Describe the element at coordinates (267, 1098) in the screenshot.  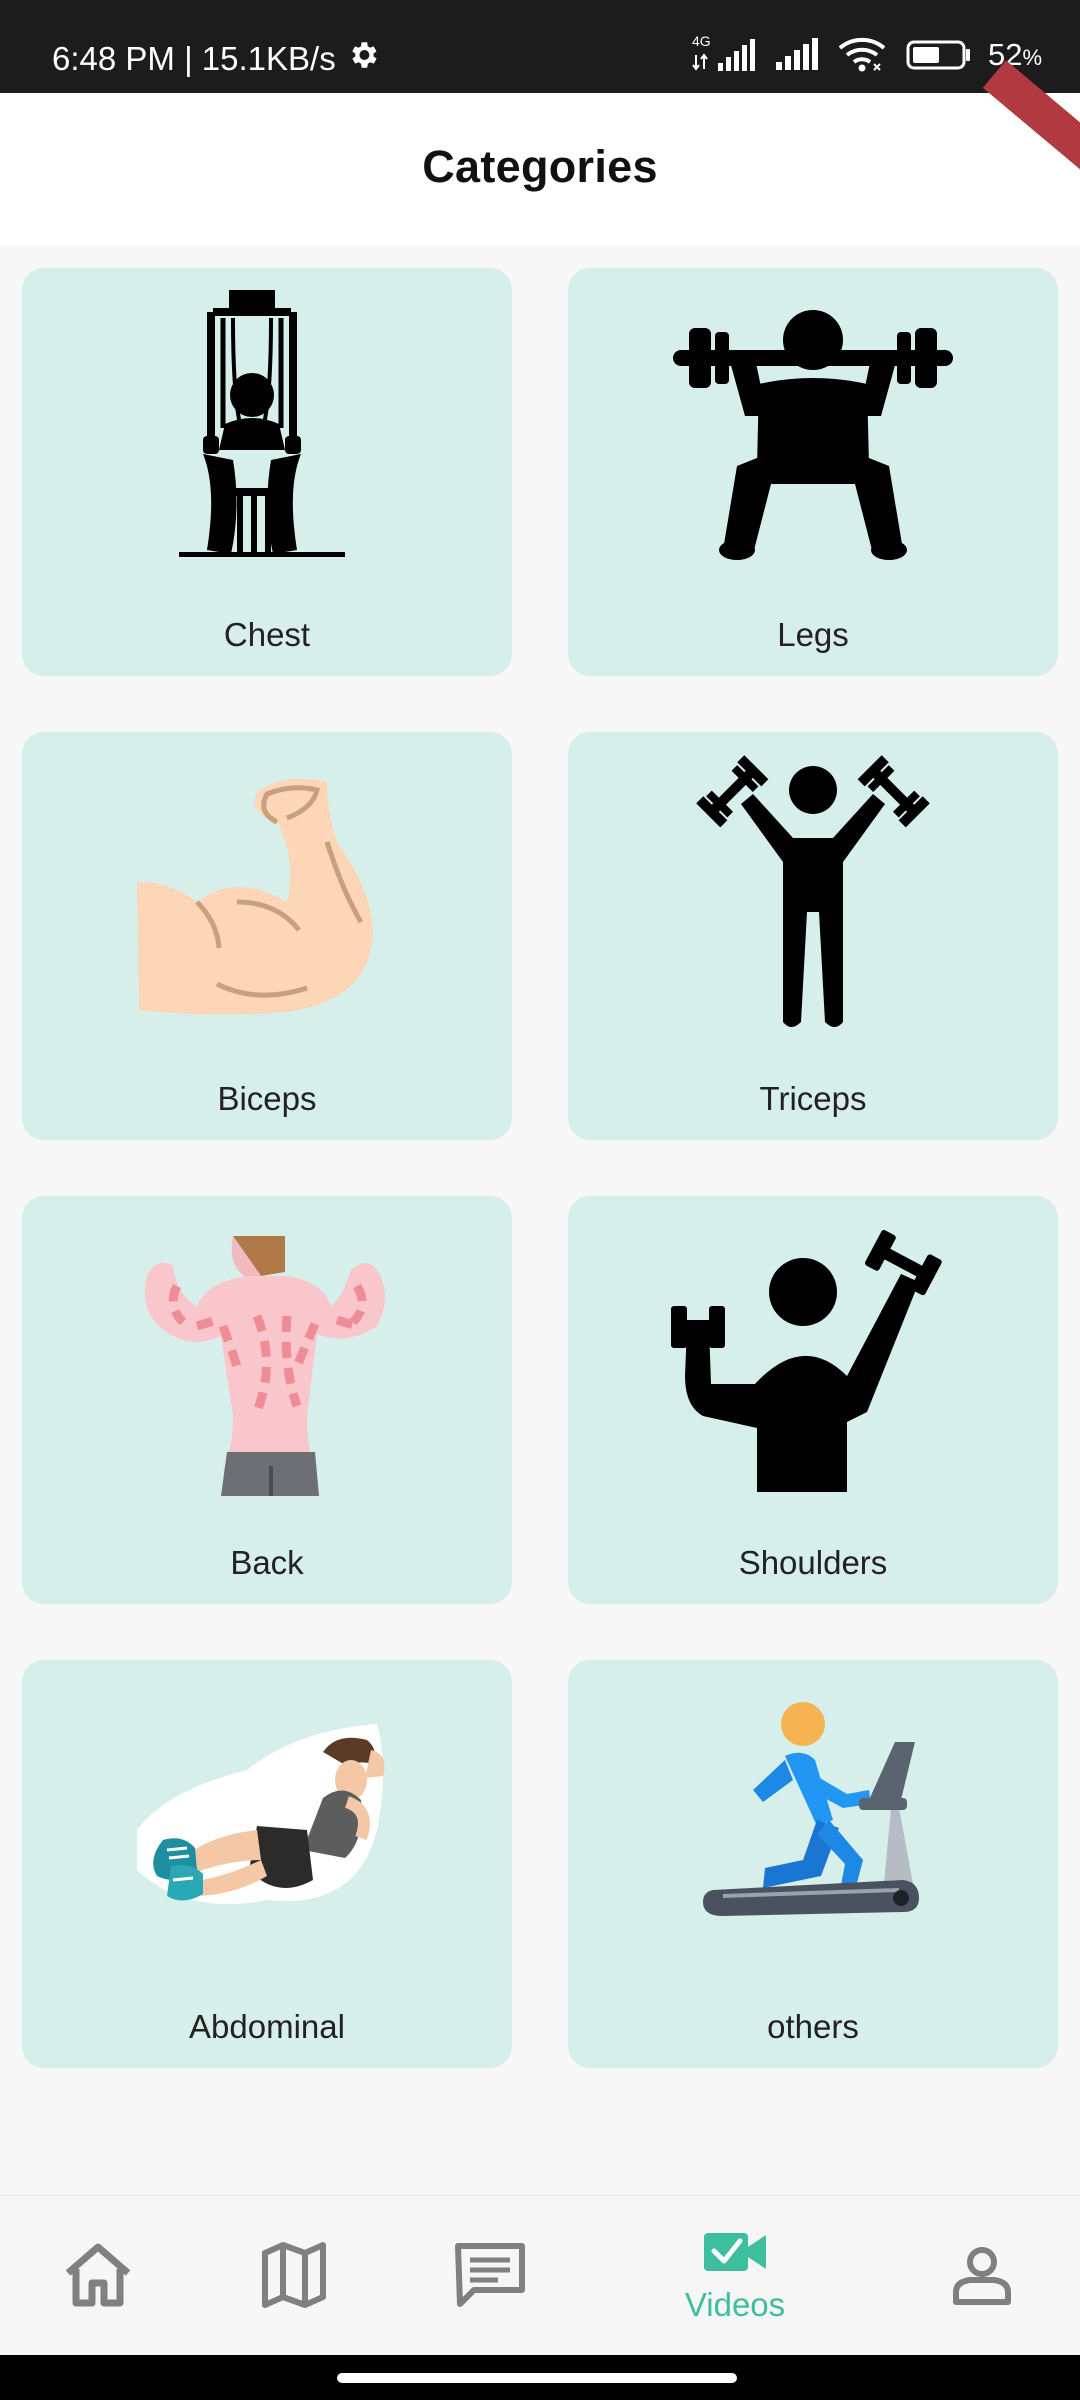
I see `category-label: Biceps` at that location.